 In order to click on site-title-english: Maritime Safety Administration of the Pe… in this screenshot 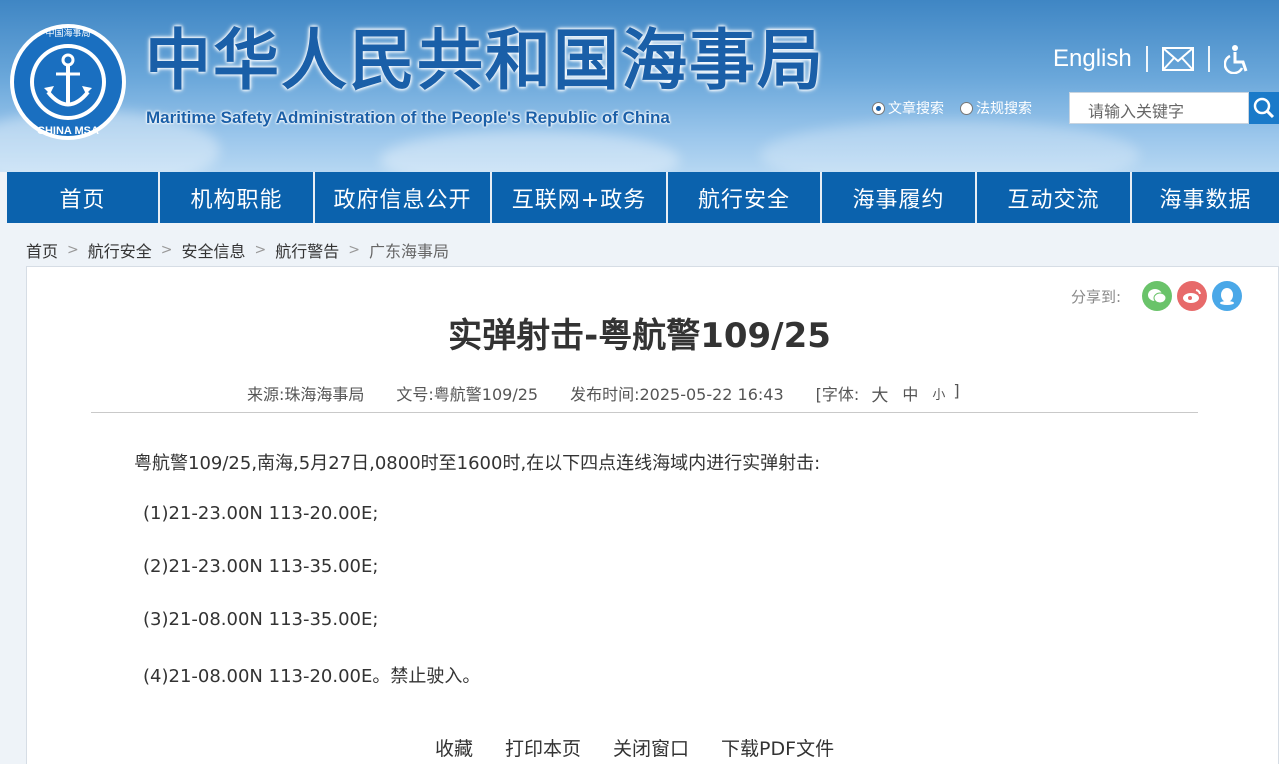, I will do `click(408, 117)`.